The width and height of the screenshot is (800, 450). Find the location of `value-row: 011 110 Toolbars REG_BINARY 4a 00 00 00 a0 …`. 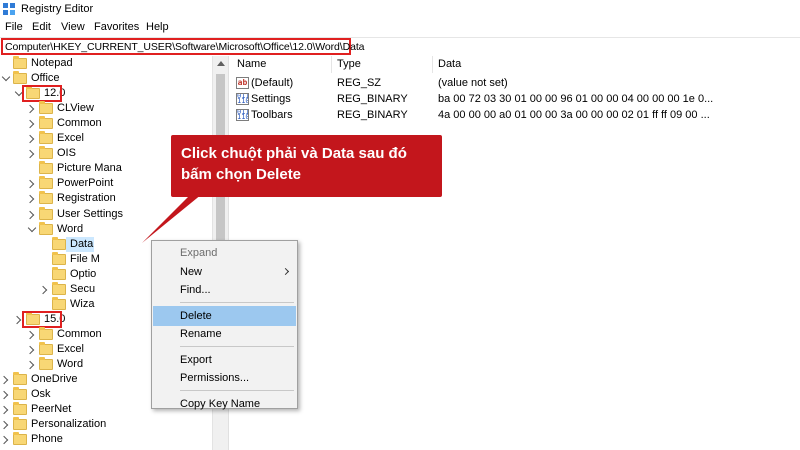

value-row: 011 110 Toolbars REG_BINARY 4a 00 00 00 a0 … is located at coordinates (516, 115).